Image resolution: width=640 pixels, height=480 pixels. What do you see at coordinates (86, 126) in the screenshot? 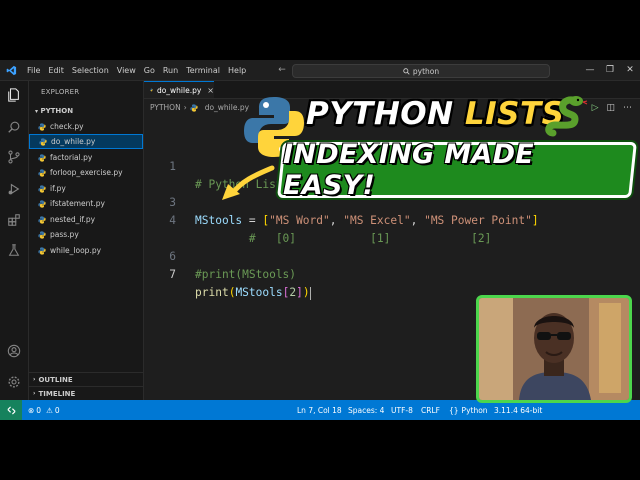
I see `file-item: check.py` at bounding box center [86, 126].